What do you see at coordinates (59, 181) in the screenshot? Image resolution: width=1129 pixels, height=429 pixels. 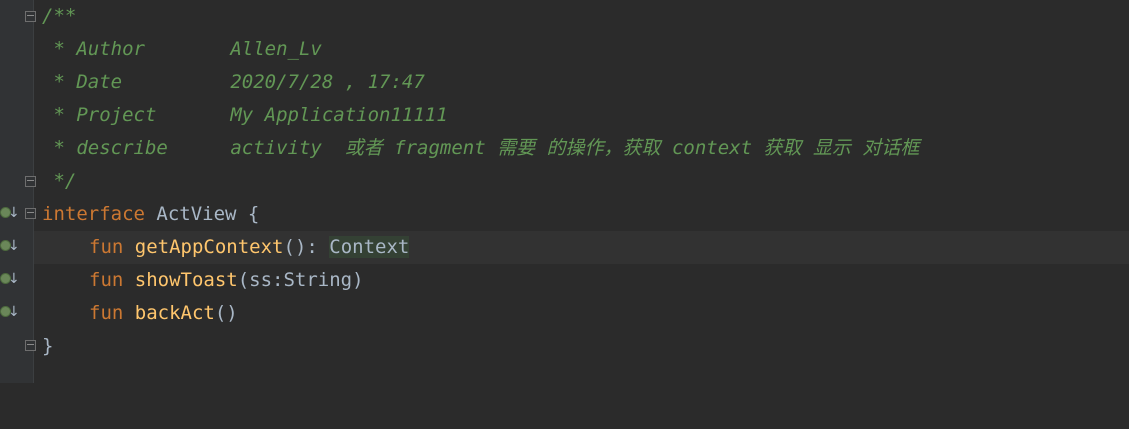 I see `doc-comment-close: */` at bounding box center [59, 181].